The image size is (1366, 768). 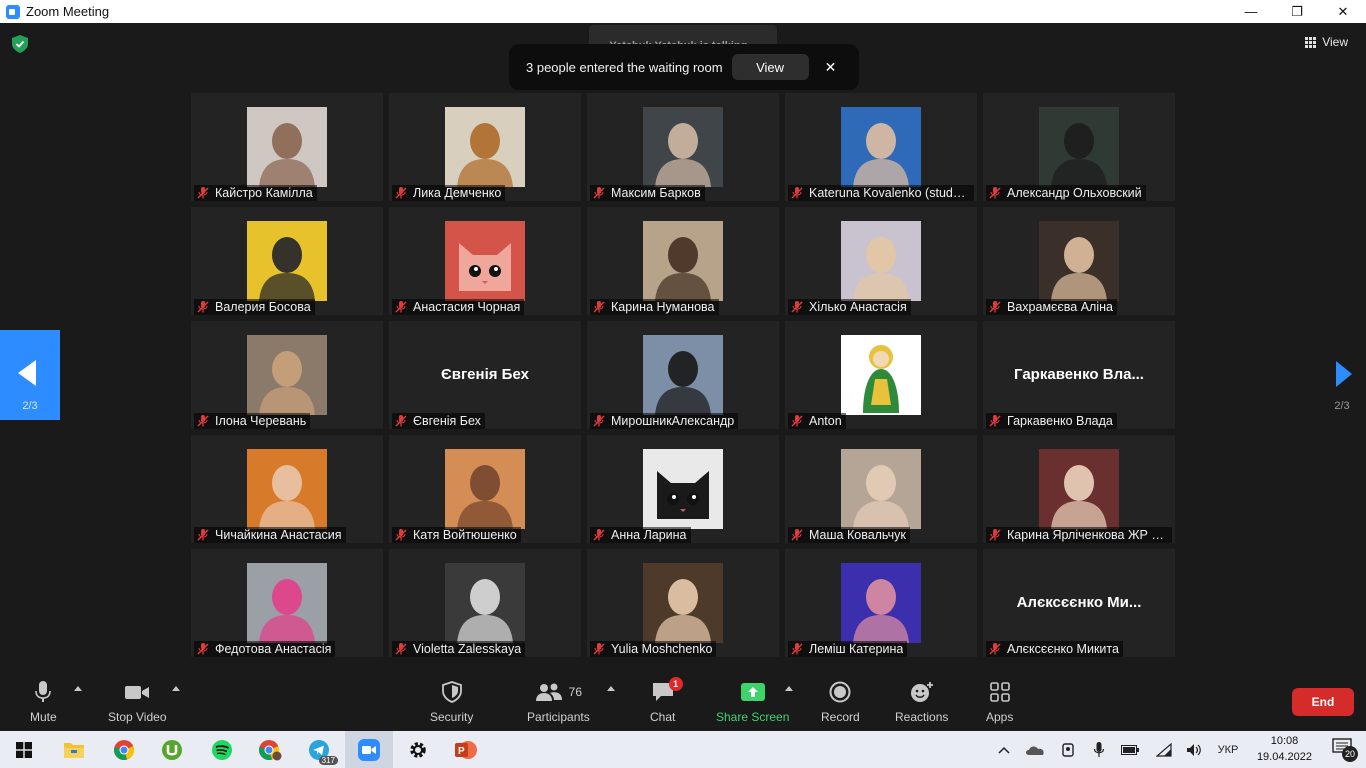 I want to click on reactions-button: Reactions, so click(x=921, y=702).